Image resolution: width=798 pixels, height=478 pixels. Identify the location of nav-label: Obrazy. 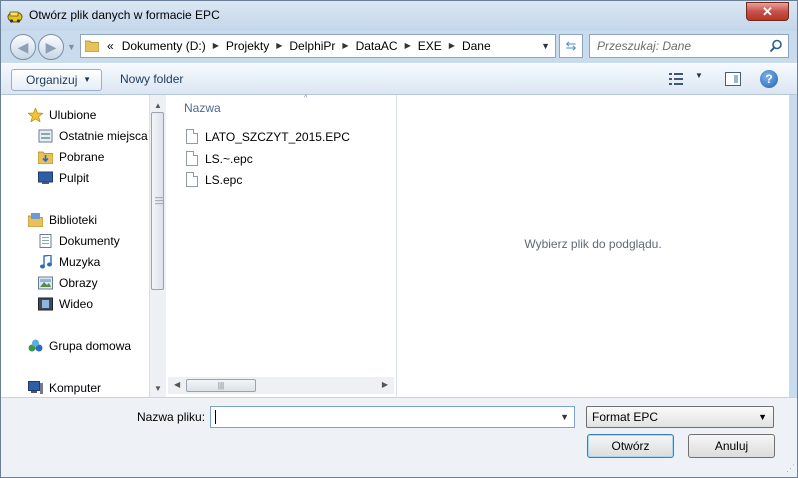
(78, 283).